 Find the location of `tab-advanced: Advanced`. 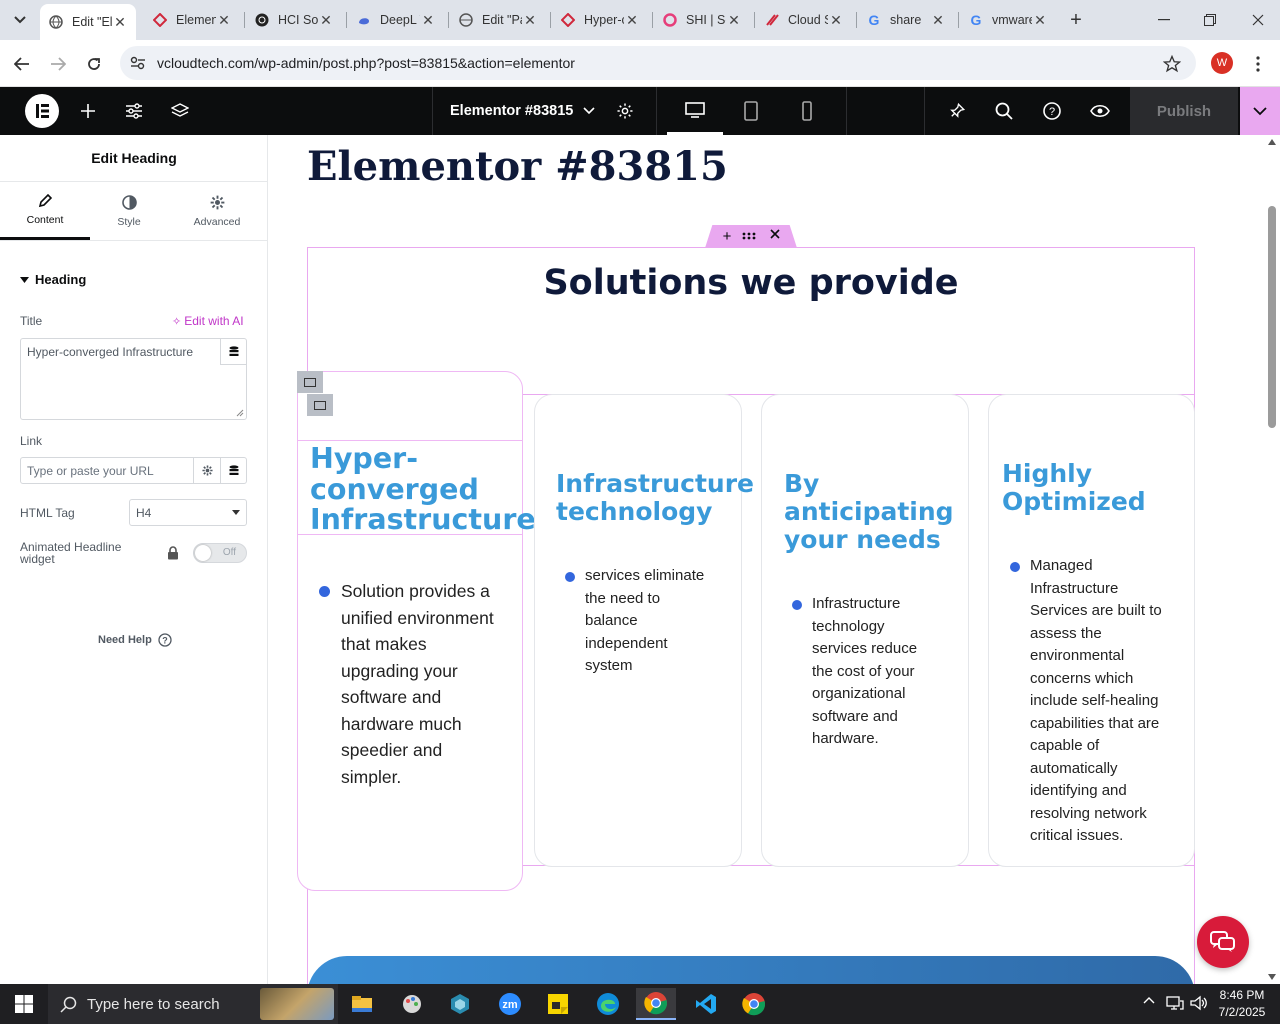

tab-advanced: Advanced is located at coordinates (217, 211).